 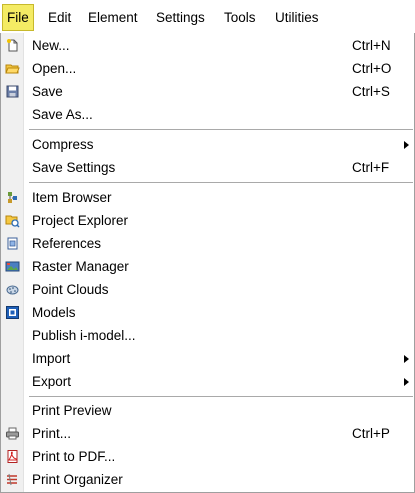 I want to click on menu-item-print-preview: Print Preview, so click(x=207, y=410).